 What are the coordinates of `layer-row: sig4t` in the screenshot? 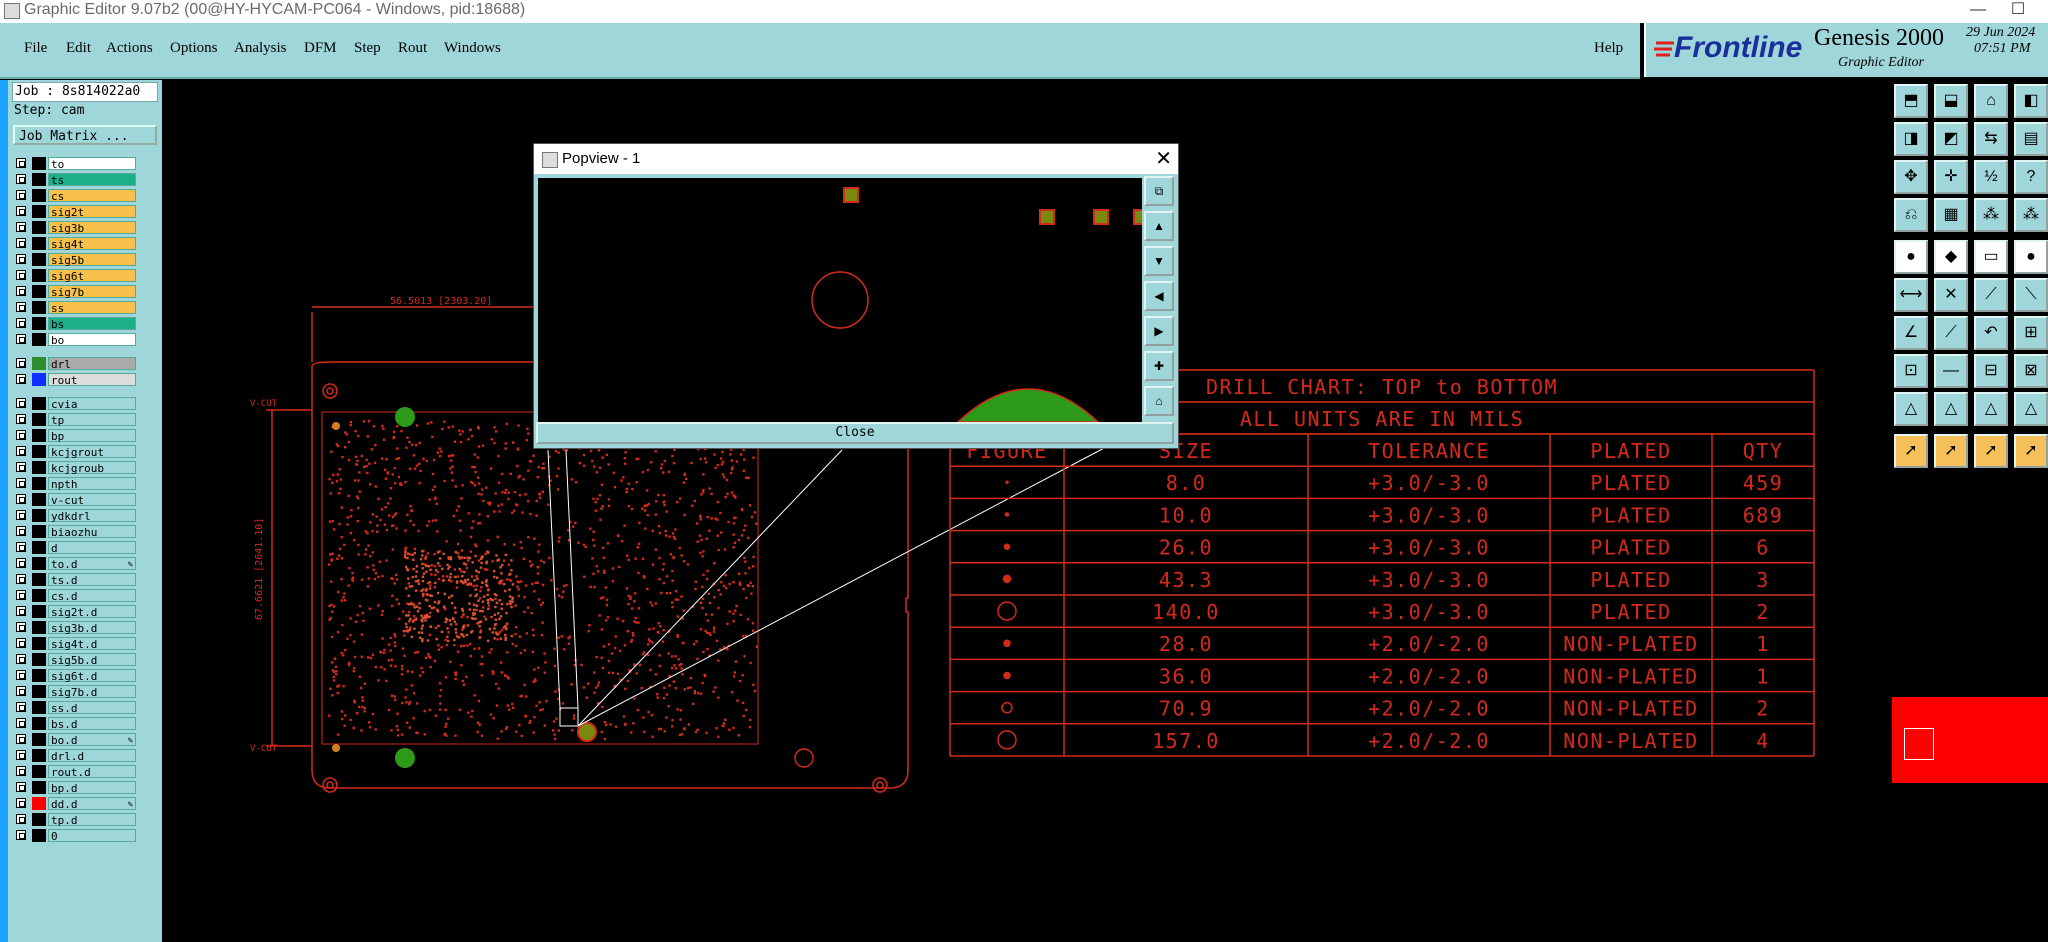 It's located at (74, 244).